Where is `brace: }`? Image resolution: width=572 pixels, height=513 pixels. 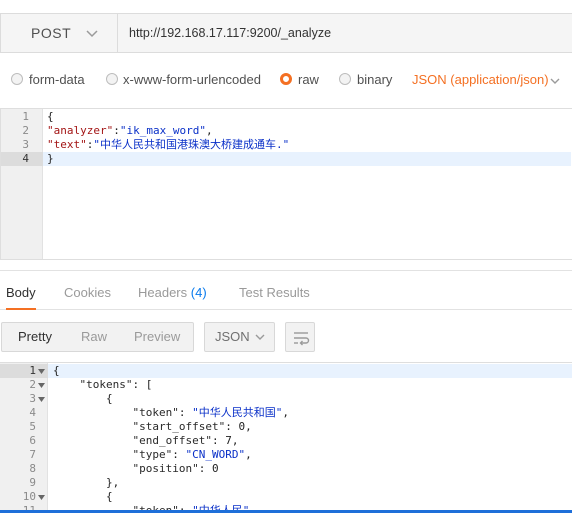
brace: } is located at coordinates (50, 158).